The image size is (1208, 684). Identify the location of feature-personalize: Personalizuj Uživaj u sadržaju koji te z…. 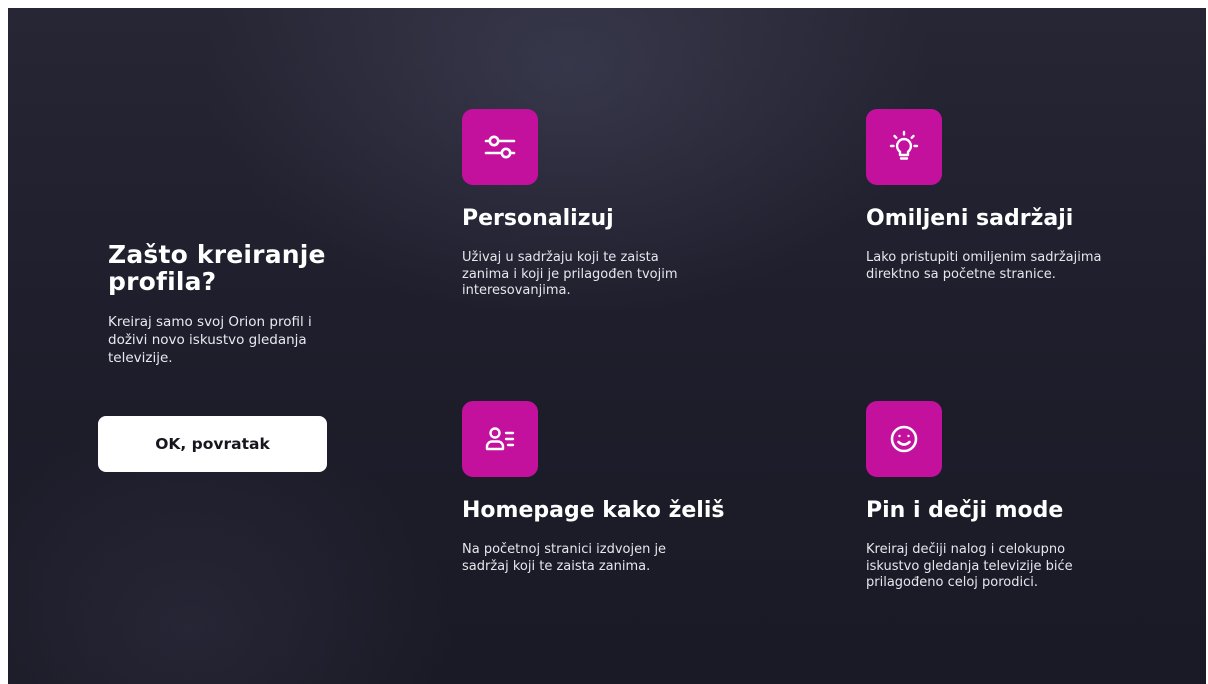
(612, 204).